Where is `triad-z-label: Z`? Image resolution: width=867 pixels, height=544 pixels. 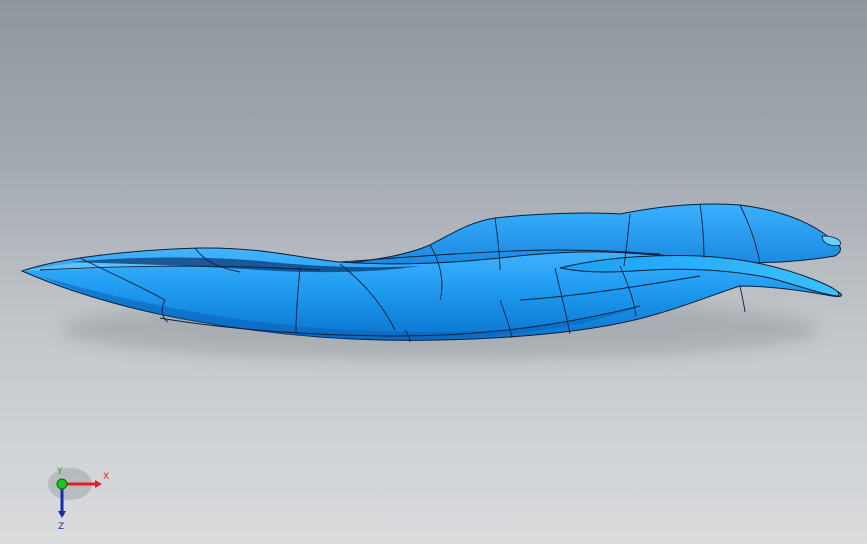
triad-z-label: Z is located at coordinates (61, 527).